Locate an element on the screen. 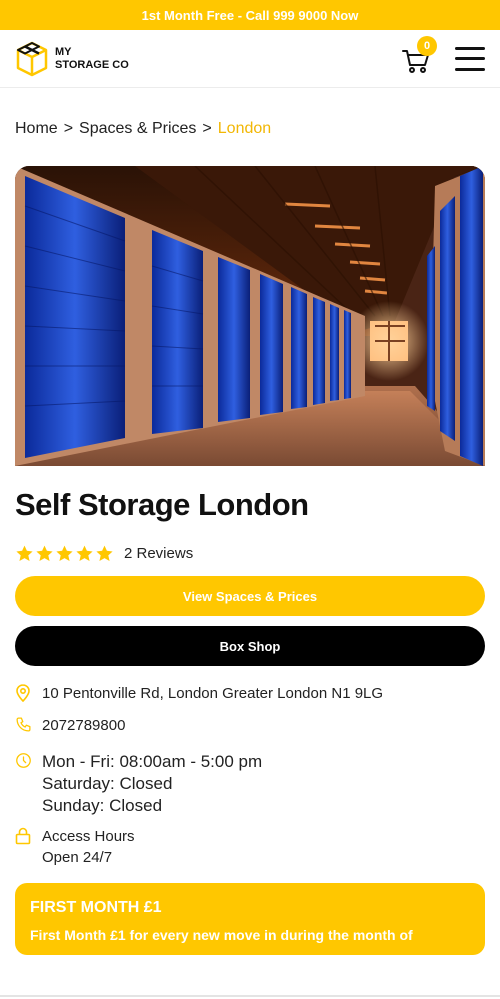 The width and height of the screenshot is (500, 999). logo-text: MY STORAGE CO is located at coordinates (92, 59).